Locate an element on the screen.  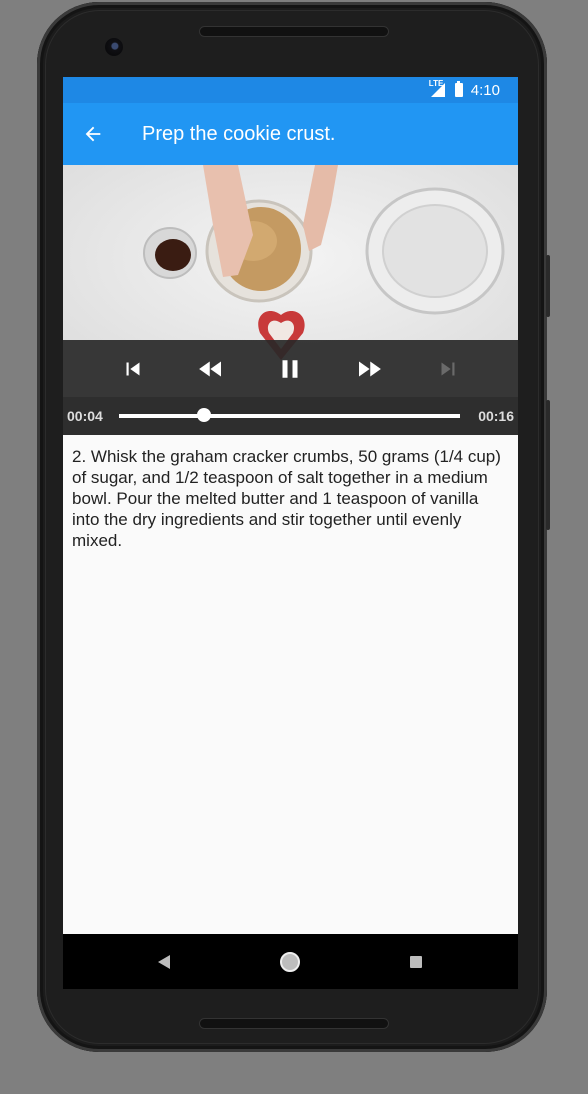
back-button is located at coordinates (93, 134).